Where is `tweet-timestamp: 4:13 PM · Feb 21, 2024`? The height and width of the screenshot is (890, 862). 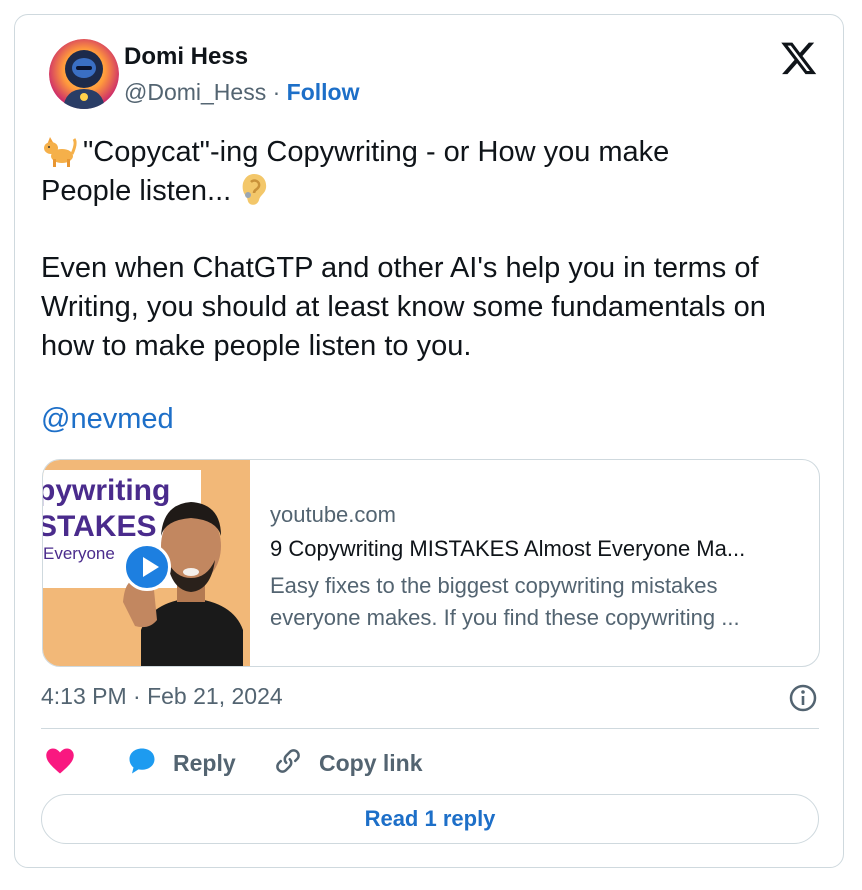 tweet-timestamp: 4:13 PM · Feb 21, 2024 is located at coordinates (162, 696).